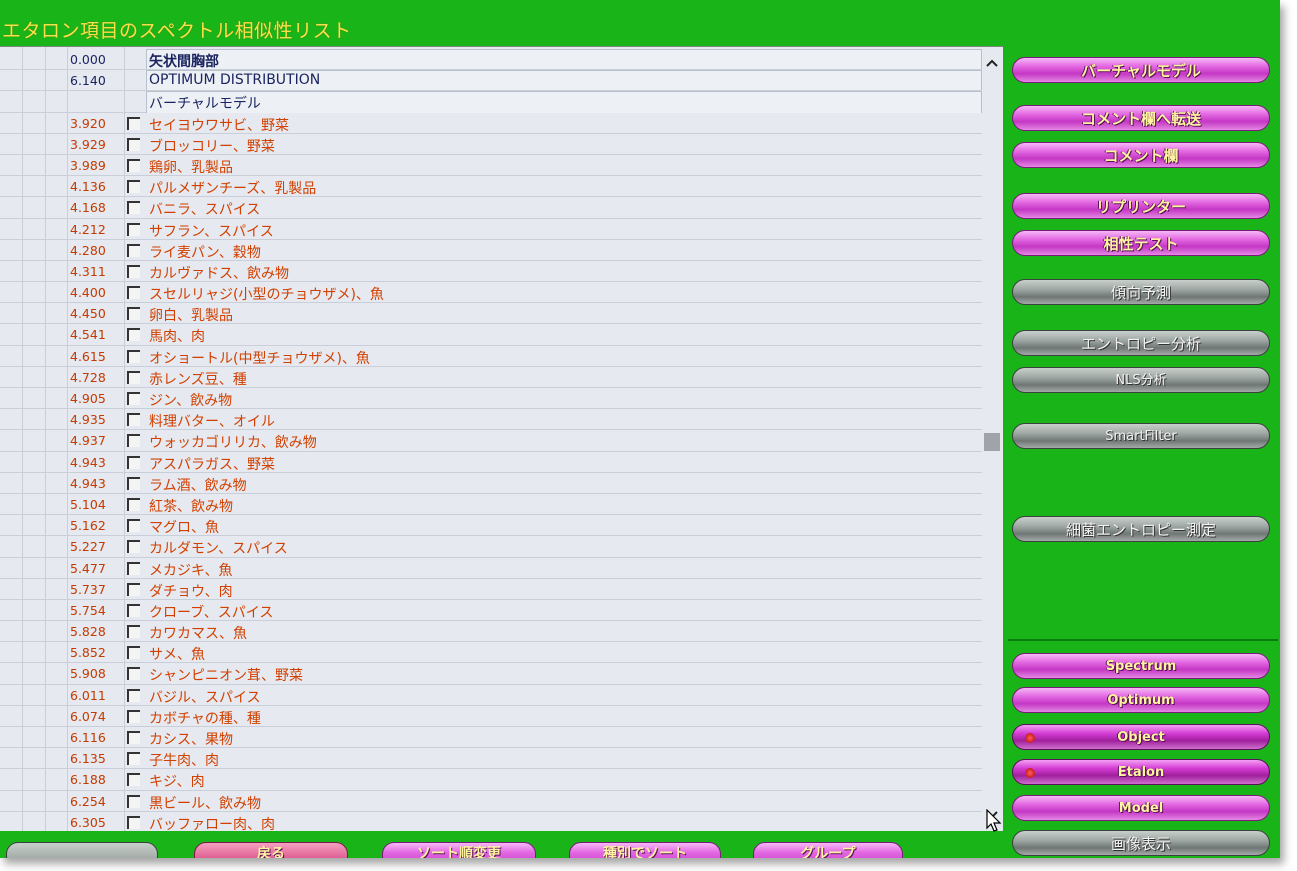  I want to click on item-distance-value: 5.908, so click(88, 674).